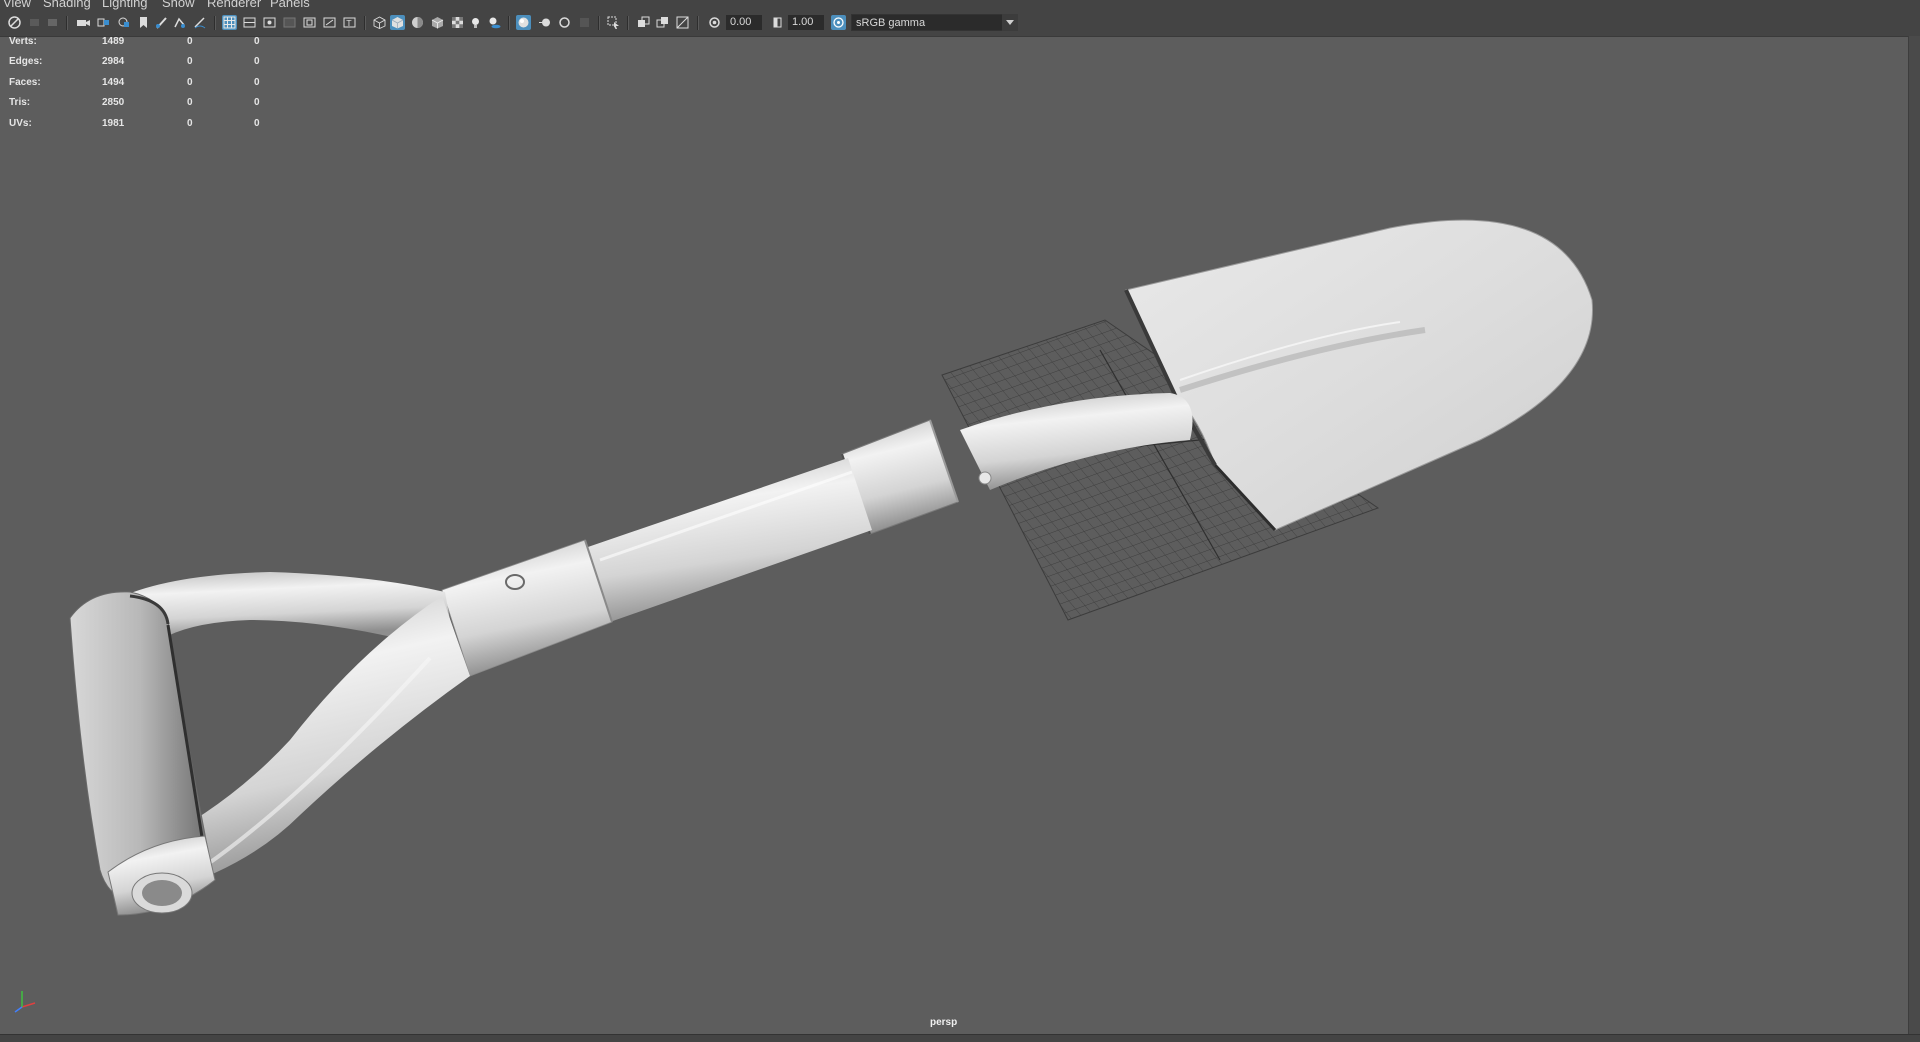  Describe the element at coordinates (613, 22) in the screenshot. I see `isolate-icon` at that location.